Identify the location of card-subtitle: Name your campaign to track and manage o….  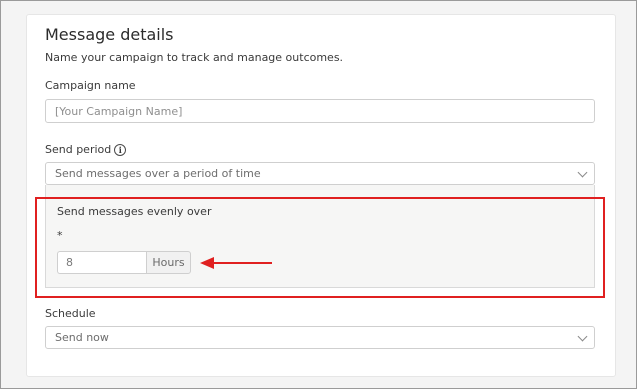
(194, 57).